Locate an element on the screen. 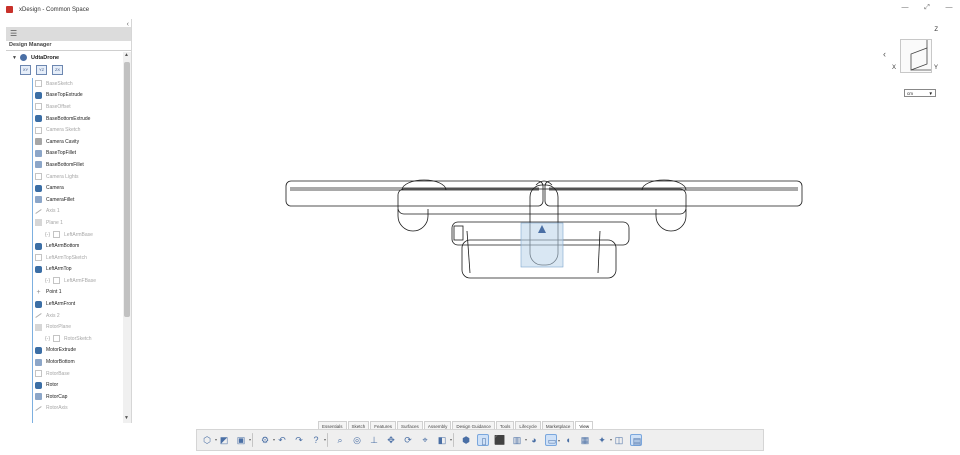  zoom-fit-icon: ◎ is located at coordinates (357, 440).